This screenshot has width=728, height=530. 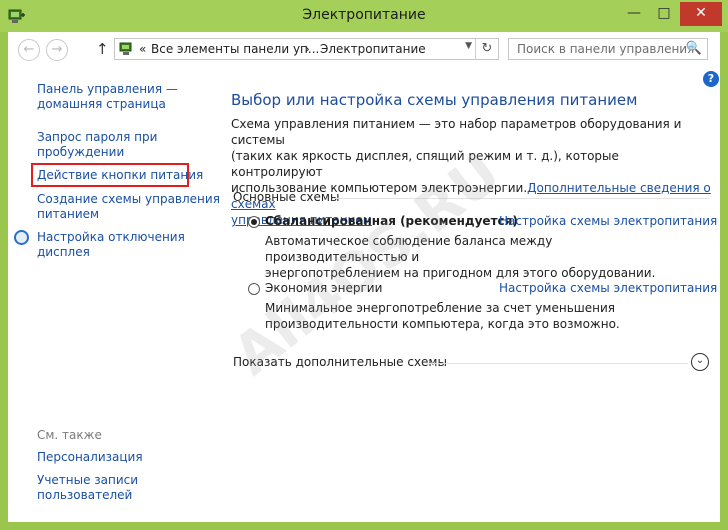 I want to click on title-bar: Электропитание — □ ✕, so click(x=364, y=16).